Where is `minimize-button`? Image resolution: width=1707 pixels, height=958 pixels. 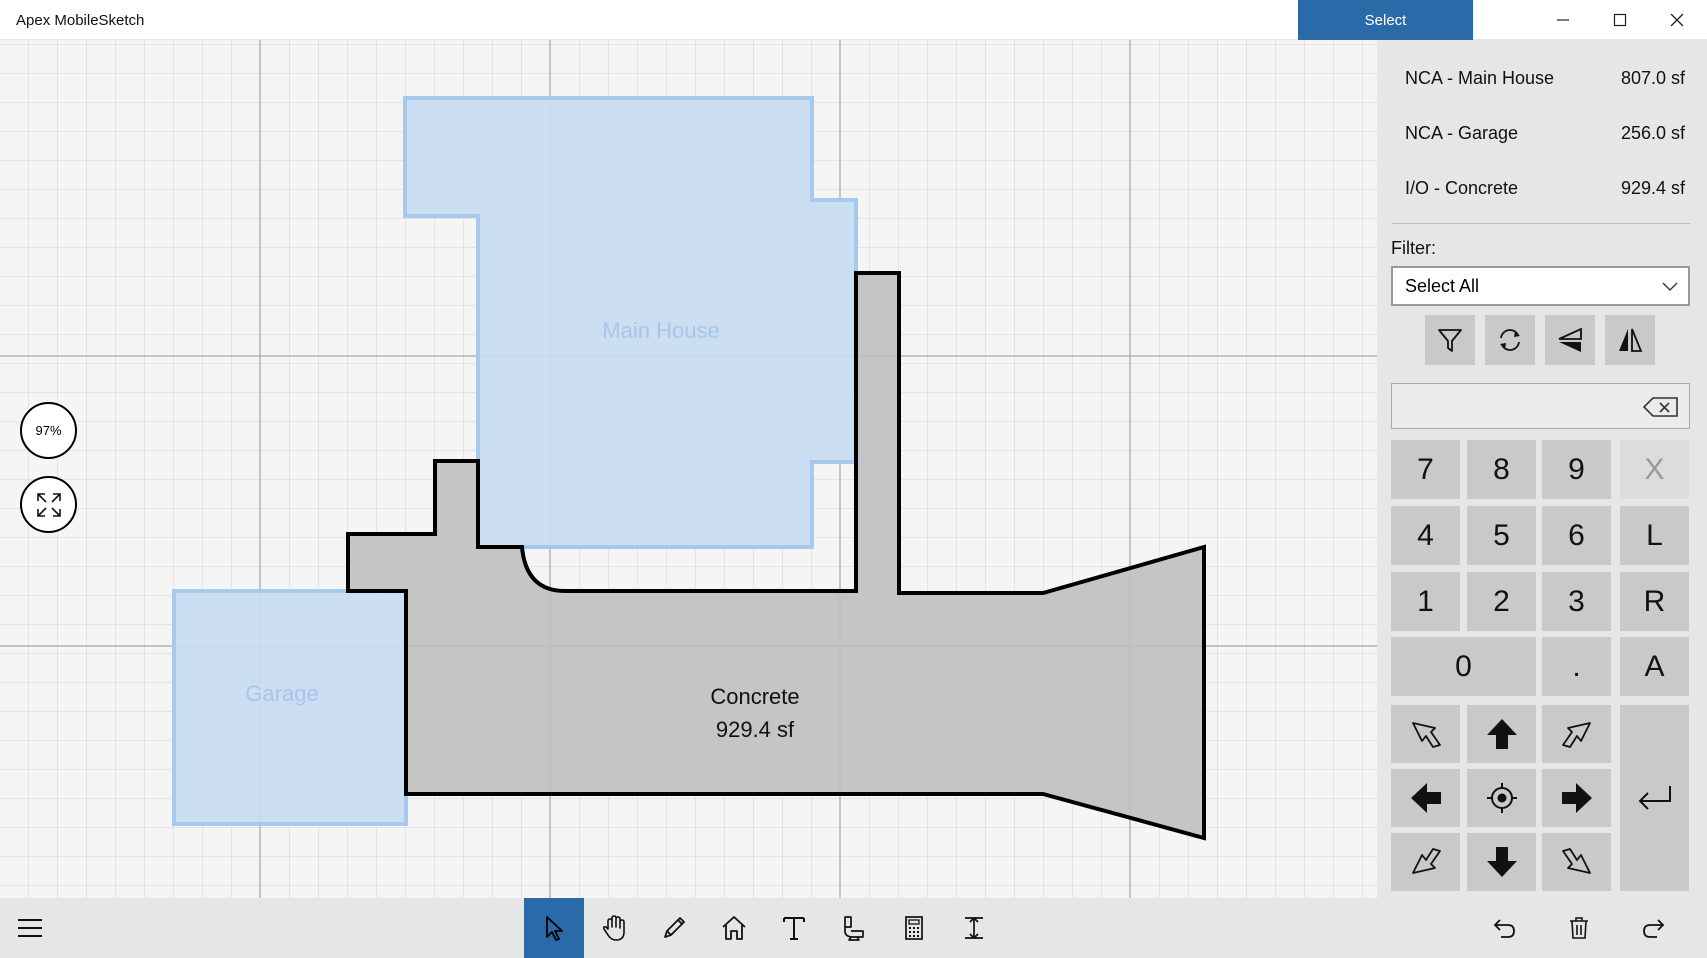 minimize-button is located at coordinates (1563, 20).